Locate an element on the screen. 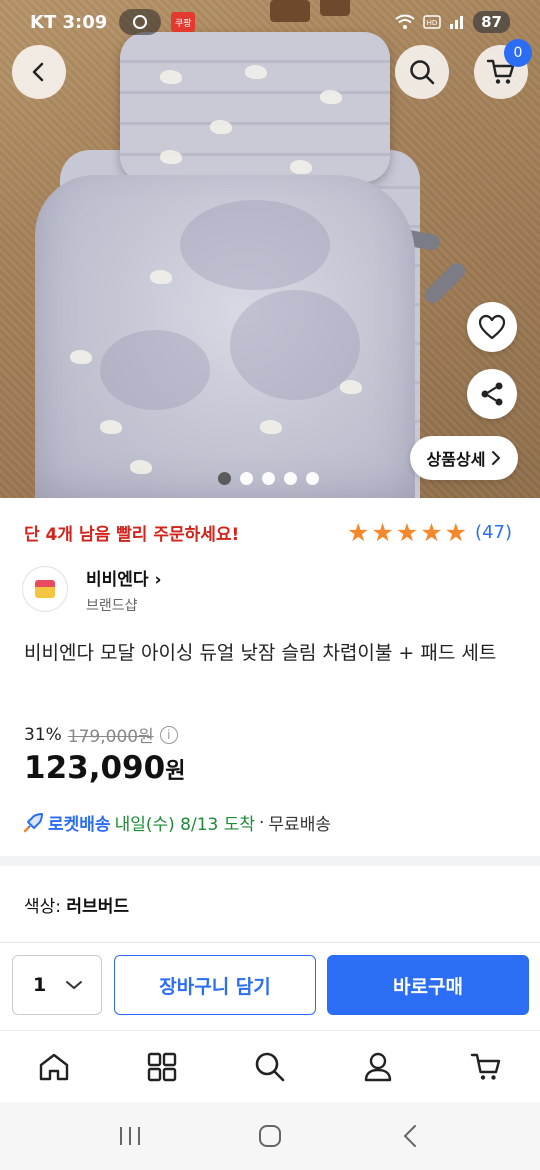 This screenshot has height=1170, width=540. delivery-date: 내일(수) 8/13 도착 is located at coordinates (185, 825).